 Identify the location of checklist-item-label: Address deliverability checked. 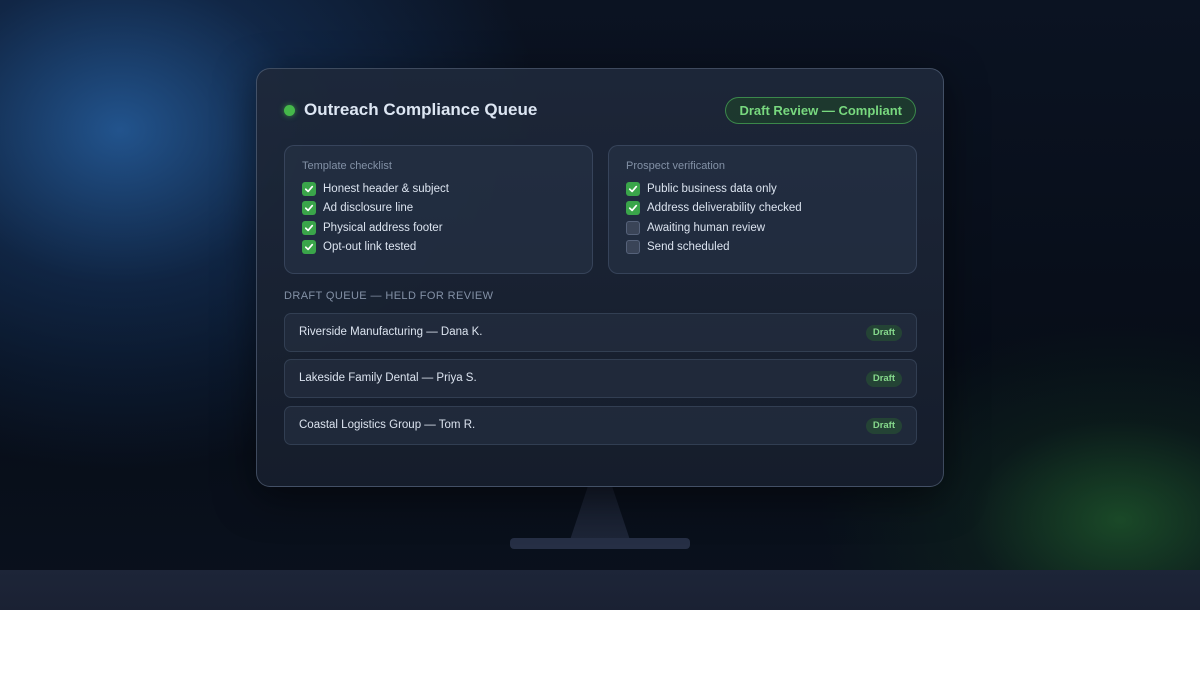
(724, 208).